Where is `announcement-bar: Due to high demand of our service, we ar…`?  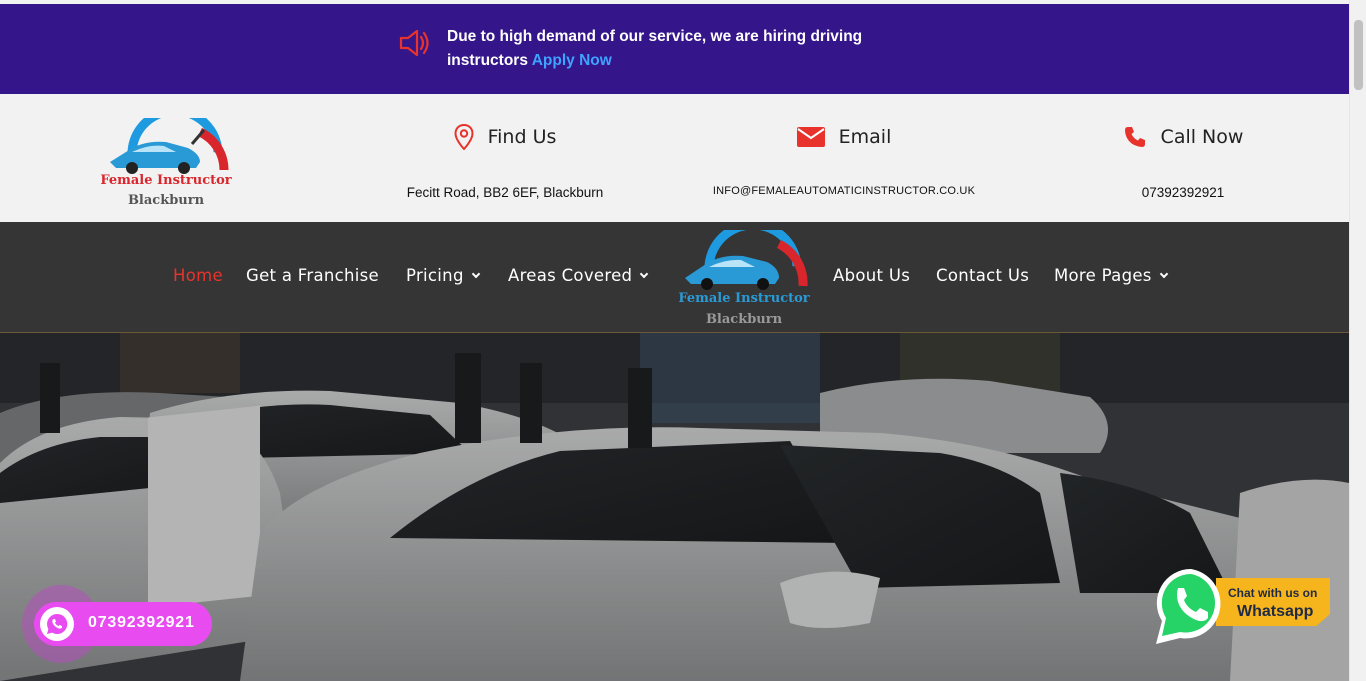 announcement-bar: Due to high demand of our service, we ar… is located at coordinates (674, 49).